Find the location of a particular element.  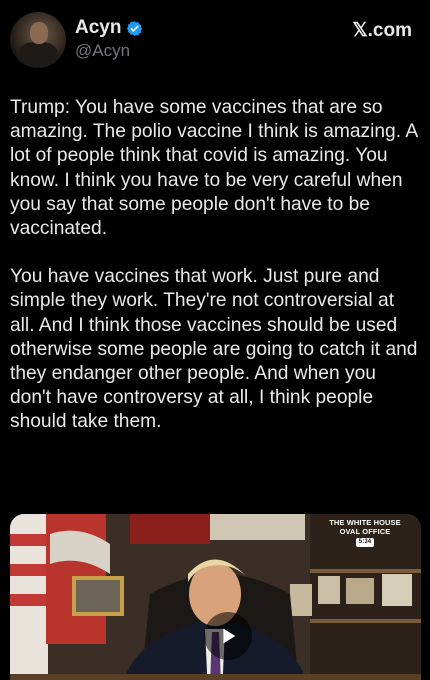

play-icon is located at coordinates (229, 636).